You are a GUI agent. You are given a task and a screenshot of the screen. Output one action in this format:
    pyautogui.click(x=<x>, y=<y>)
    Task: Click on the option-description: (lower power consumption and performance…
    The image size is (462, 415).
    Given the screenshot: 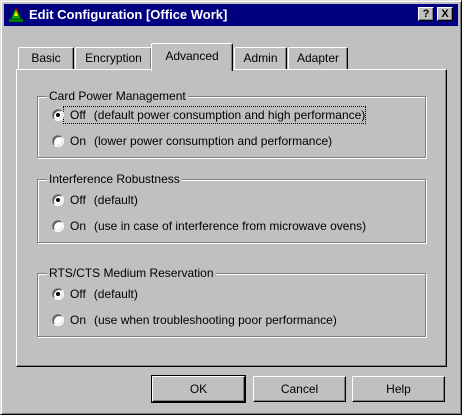 What is the action you would take?
    pyautogui.click(x=213, y=141)
    